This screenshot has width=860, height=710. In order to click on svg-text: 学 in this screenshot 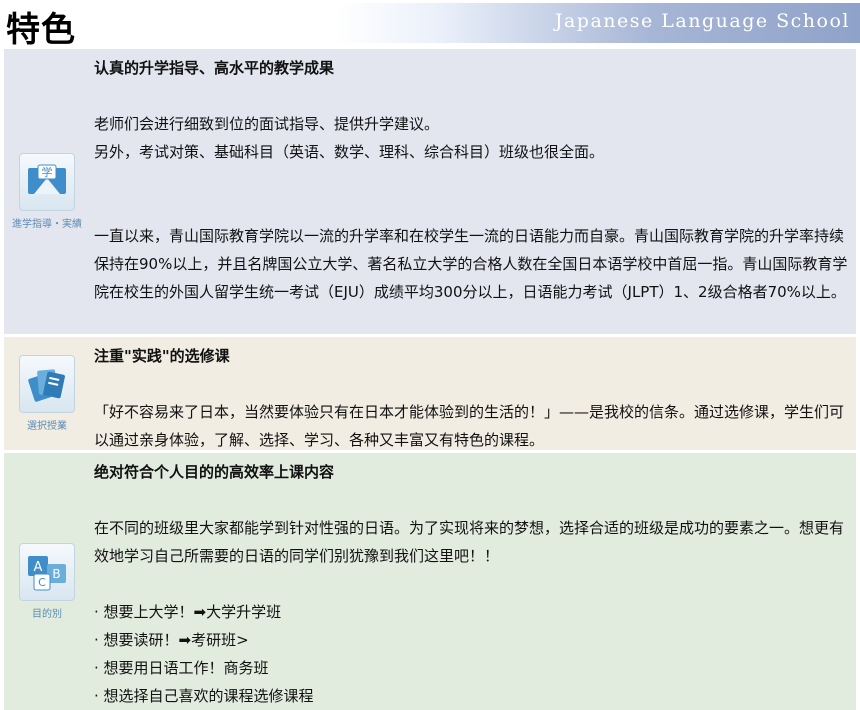, I will do `click(47, 172)`.